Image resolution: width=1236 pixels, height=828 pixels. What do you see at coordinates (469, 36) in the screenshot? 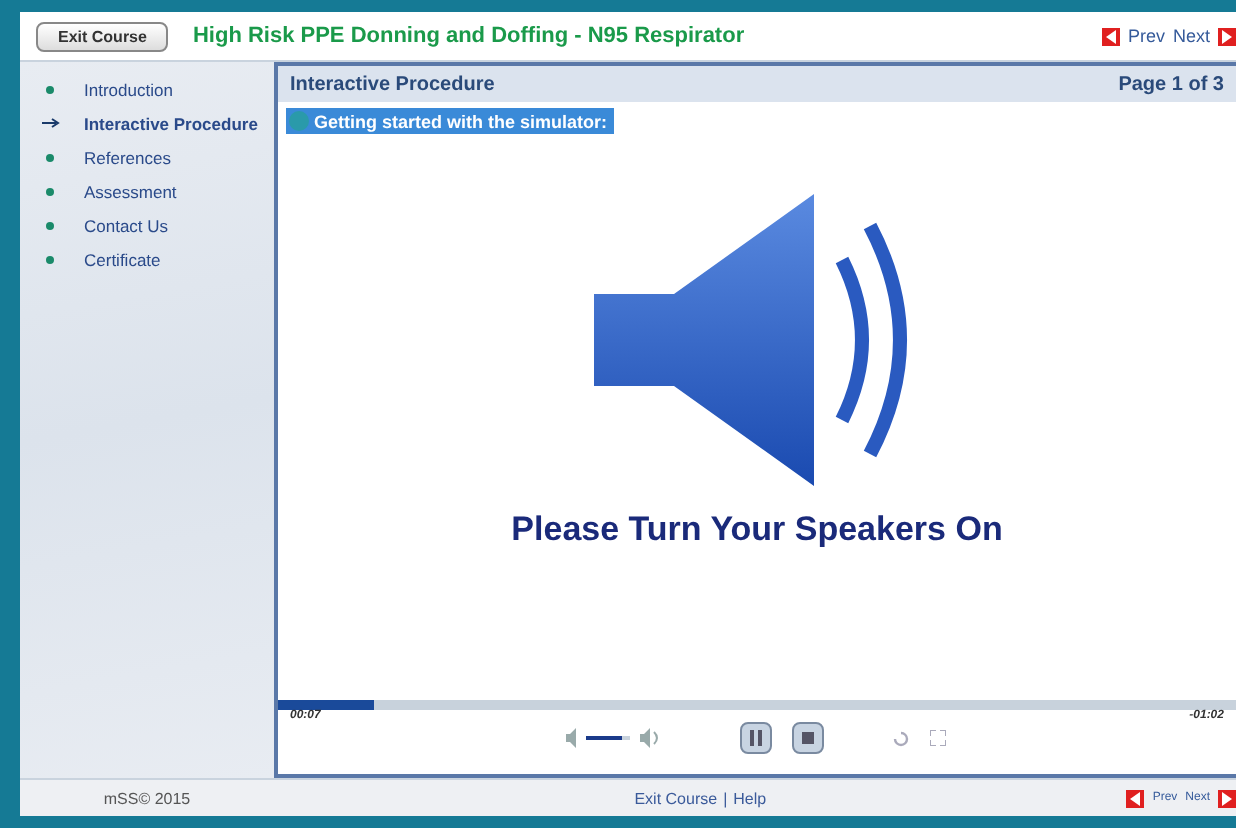
I see `course-title: High Risk PPE Donning and Doffing - N95 Respirator` at bounding box center [469, 36].